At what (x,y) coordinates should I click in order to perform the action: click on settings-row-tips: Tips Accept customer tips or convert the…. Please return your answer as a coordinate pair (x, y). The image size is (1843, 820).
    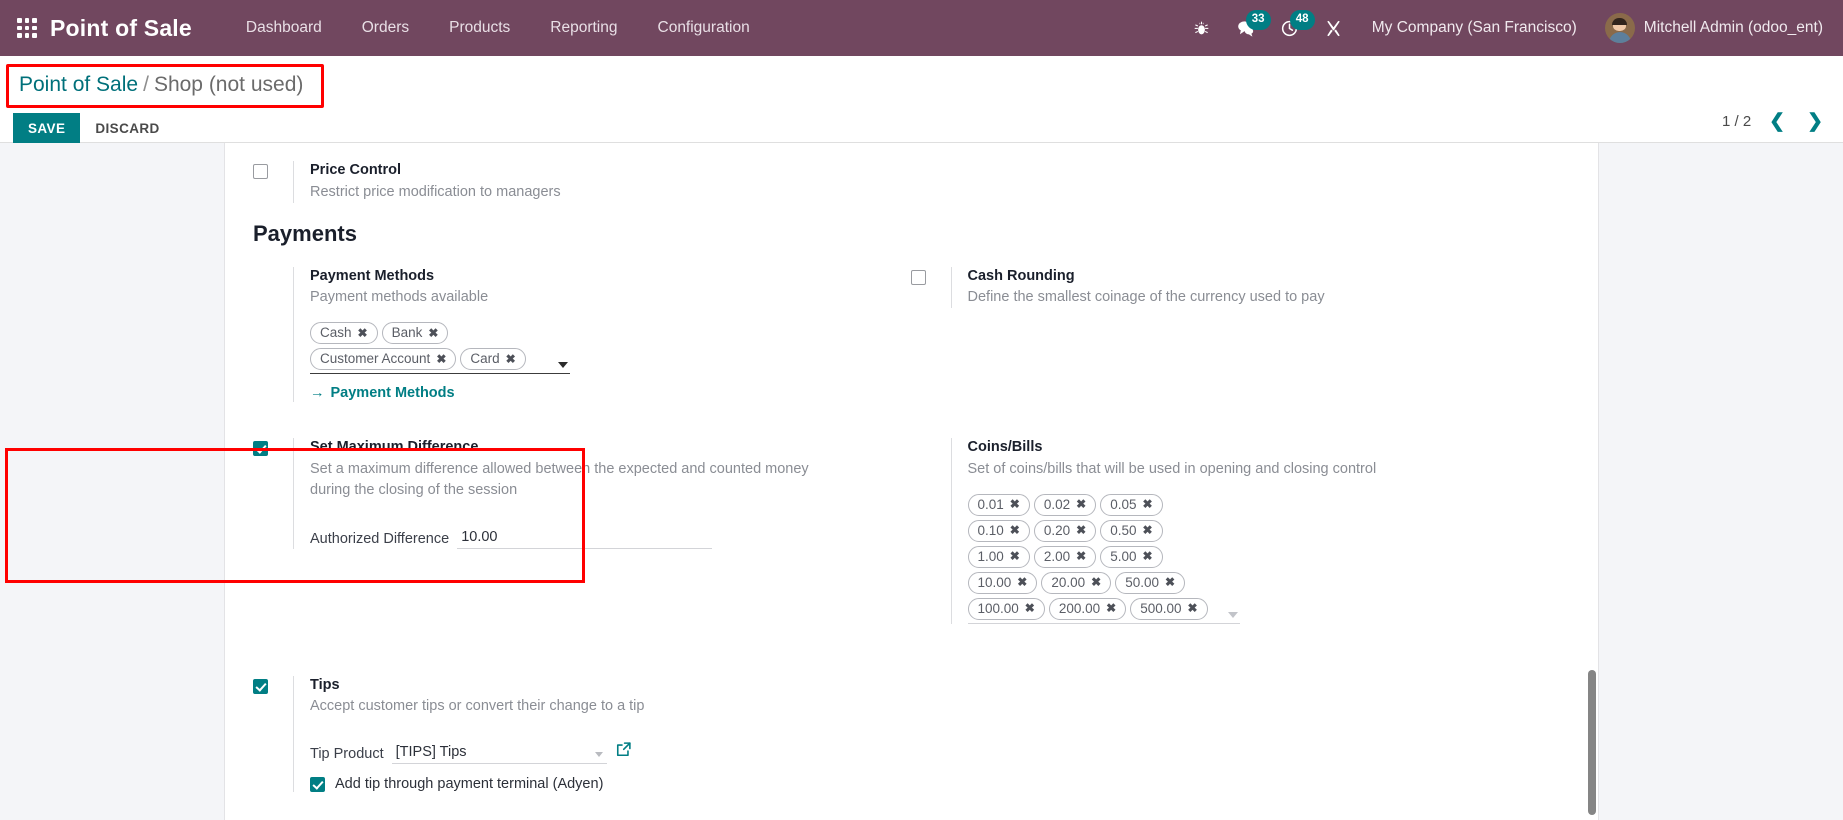
    Looking at the image, I should click on (910, 734).